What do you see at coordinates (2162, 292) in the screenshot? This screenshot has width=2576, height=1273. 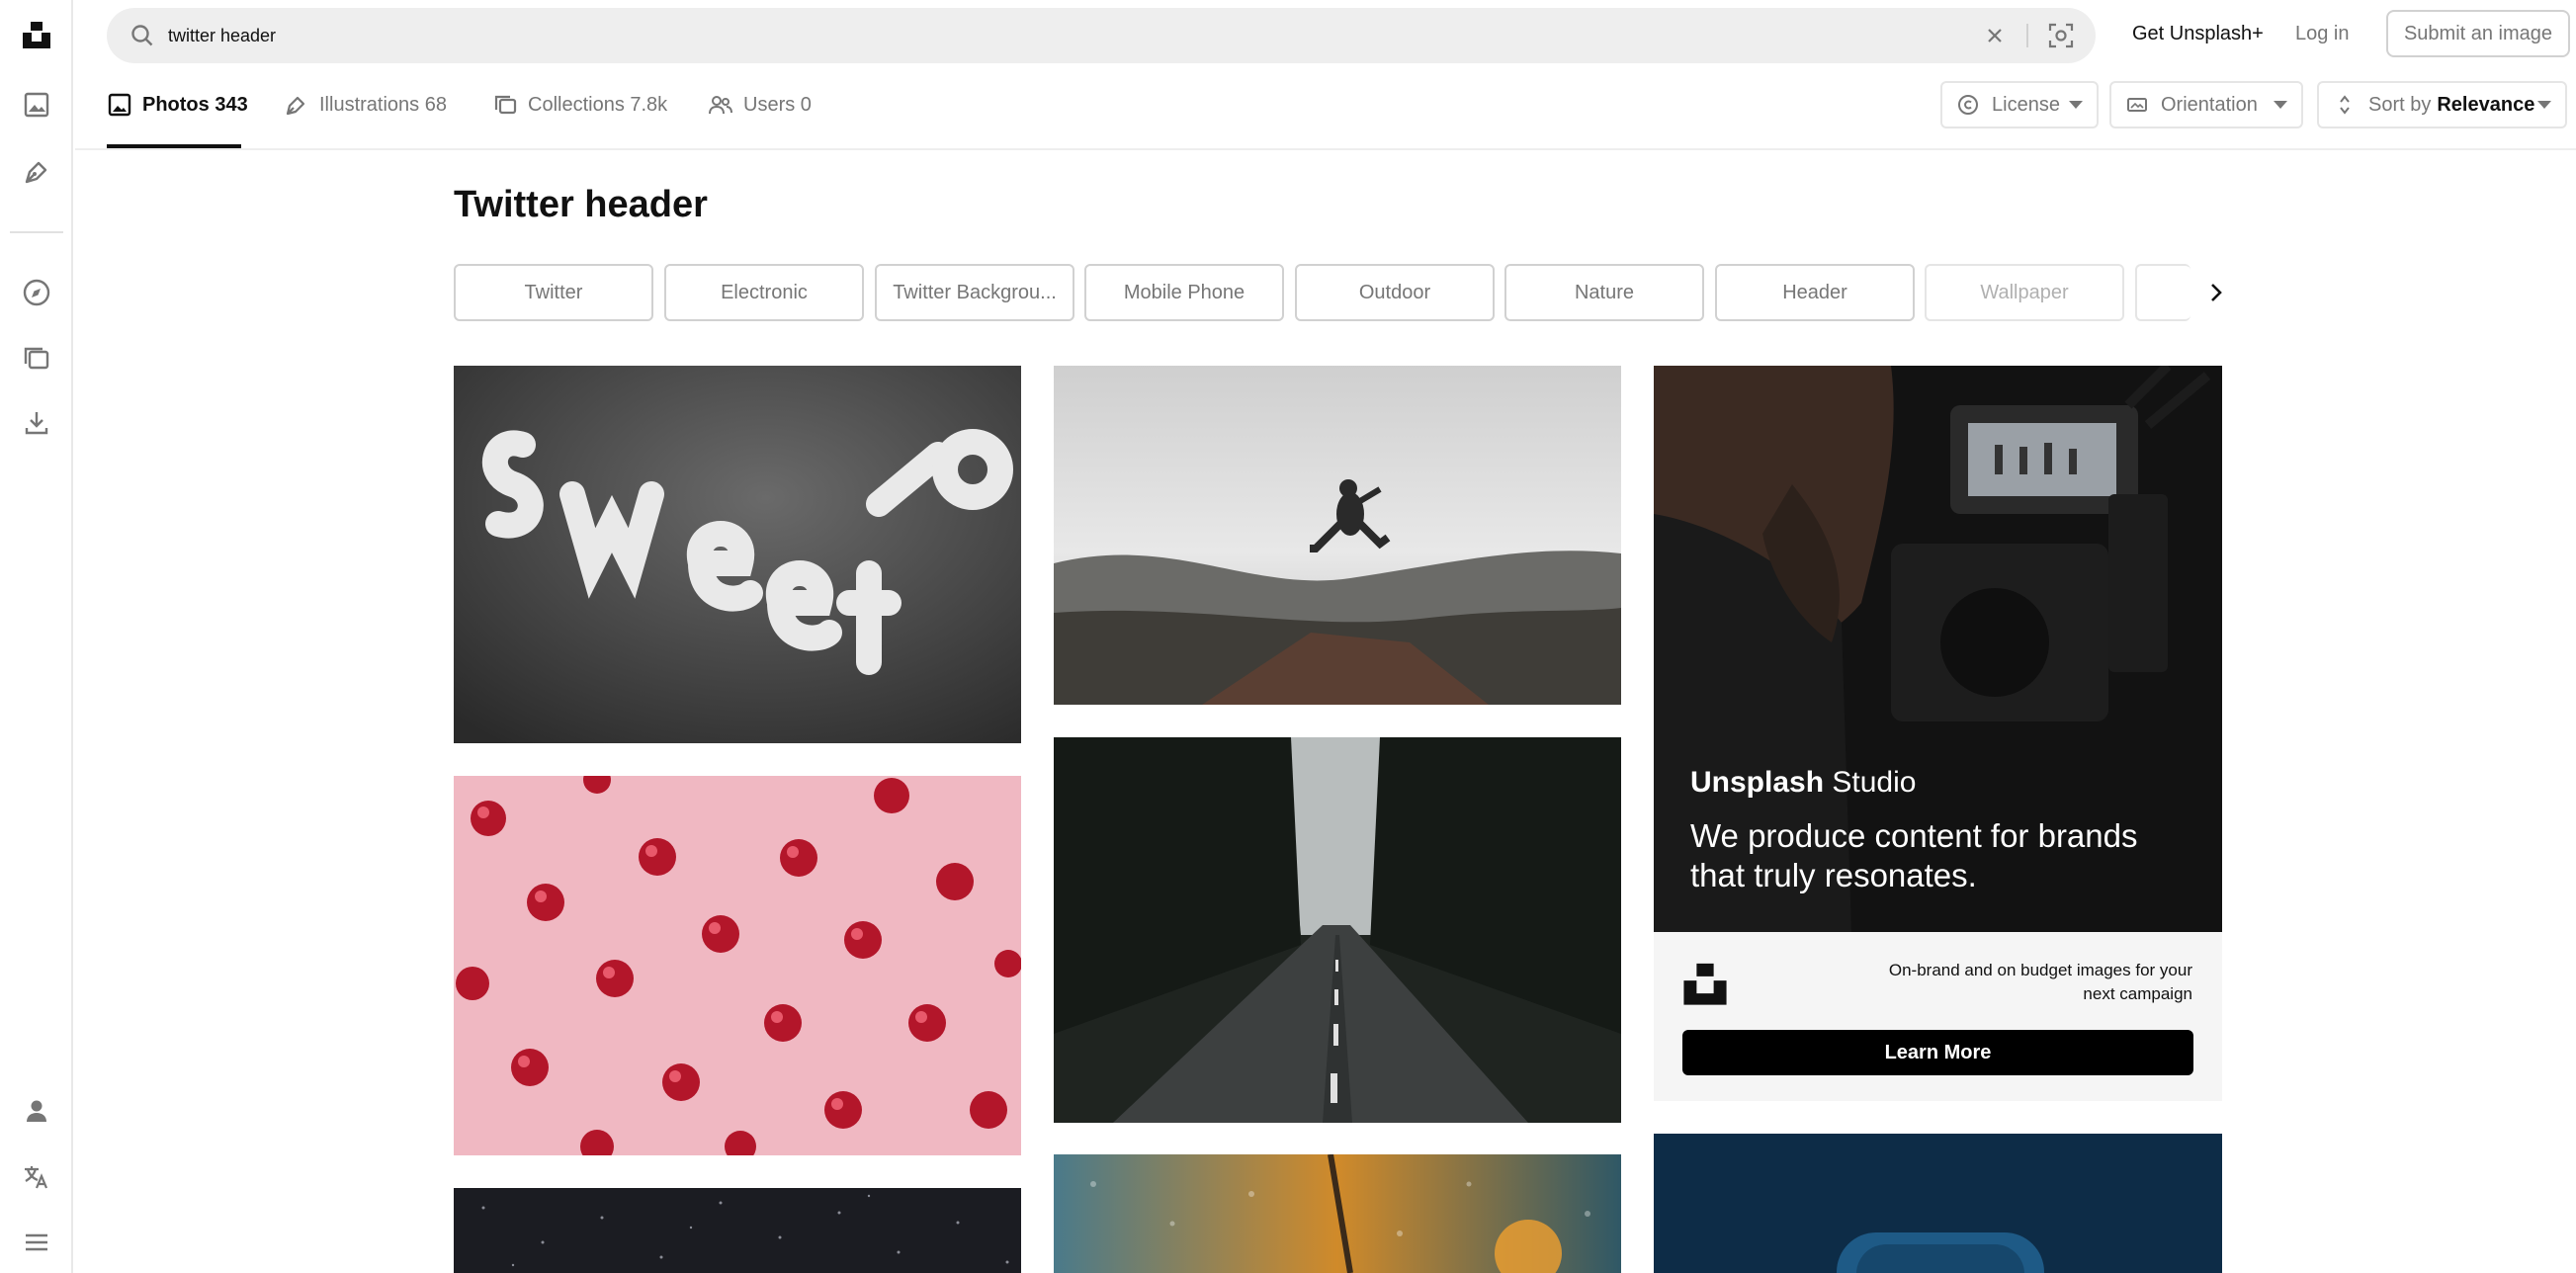 I see `related-chip-partial` at bounding box center [2162, 292].